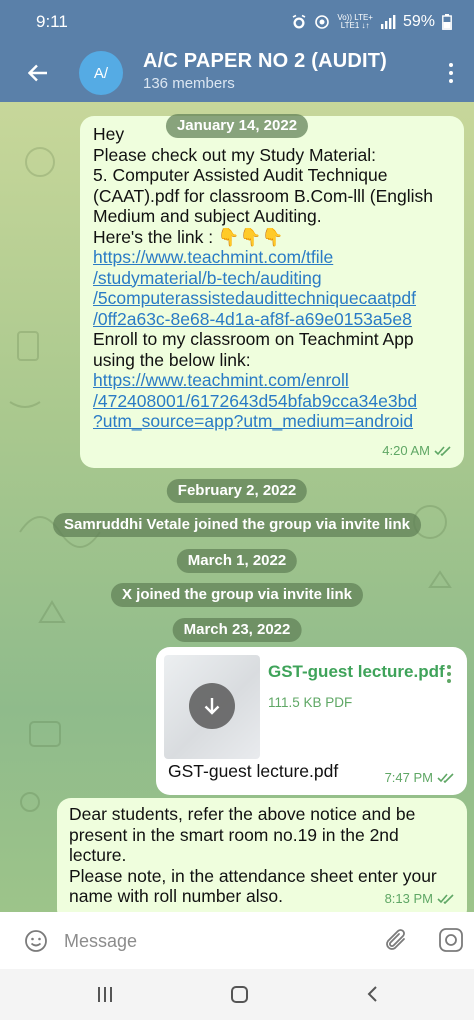 The image size is (474, 1020). I want to click on status-icons: Vo)) LTE+ LTE1 ↓↑ 59%, so click(371, 22).